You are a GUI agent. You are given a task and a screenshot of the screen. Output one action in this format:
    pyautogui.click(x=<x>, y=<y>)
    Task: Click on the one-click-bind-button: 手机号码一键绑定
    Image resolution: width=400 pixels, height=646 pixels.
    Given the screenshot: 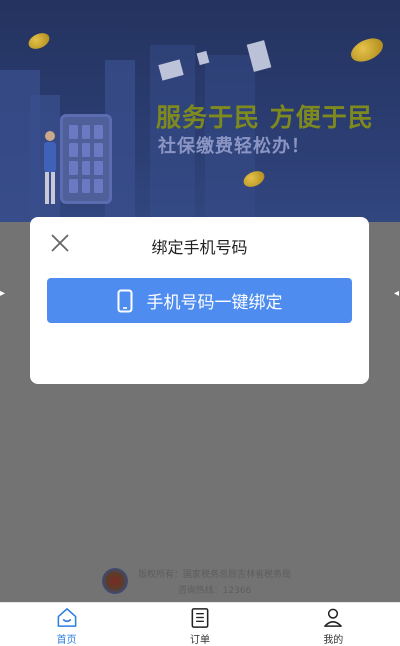 What is the action you would take?
    pyautogui.click(x=199, y=300)
    